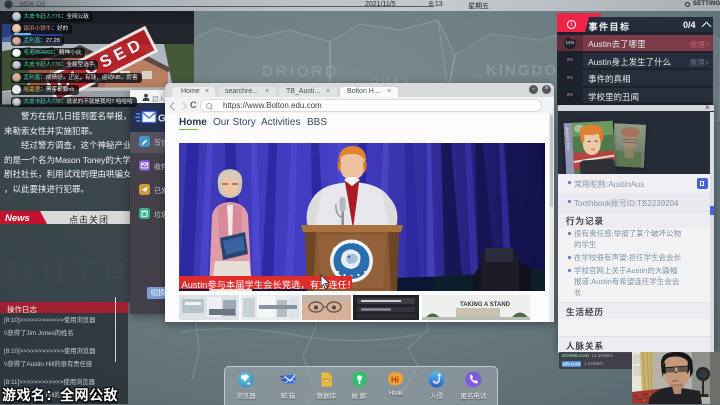 This screenshot has height=405, width=720. I want to click on svg-text: data, so click(327, 381).